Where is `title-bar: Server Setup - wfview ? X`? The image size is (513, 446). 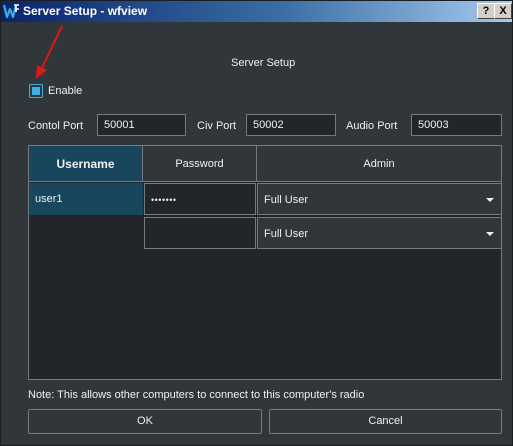
title-bar: Server Setup - wfview ? X is located at coordinates (256, 11).